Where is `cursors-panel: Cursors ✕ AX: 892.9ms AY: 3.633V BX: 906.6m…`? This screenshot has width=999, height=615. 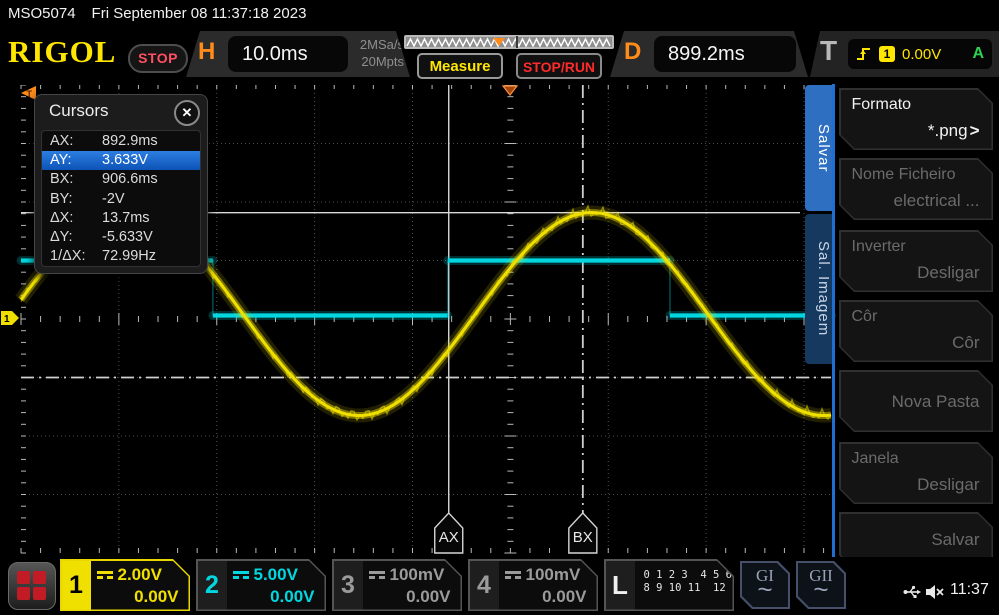
cursors-panel: Cursors ✕ AX: 892.9ms AY: 3.633V BX: 906.6m… is located at coordinates (121, 184).